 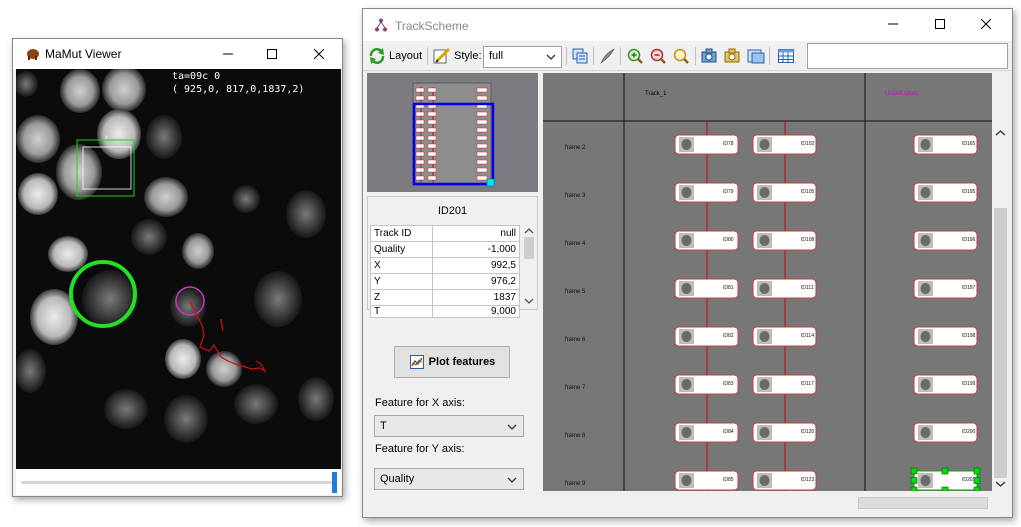 I want to click on feature-name: X, so click(x=401, y=265).